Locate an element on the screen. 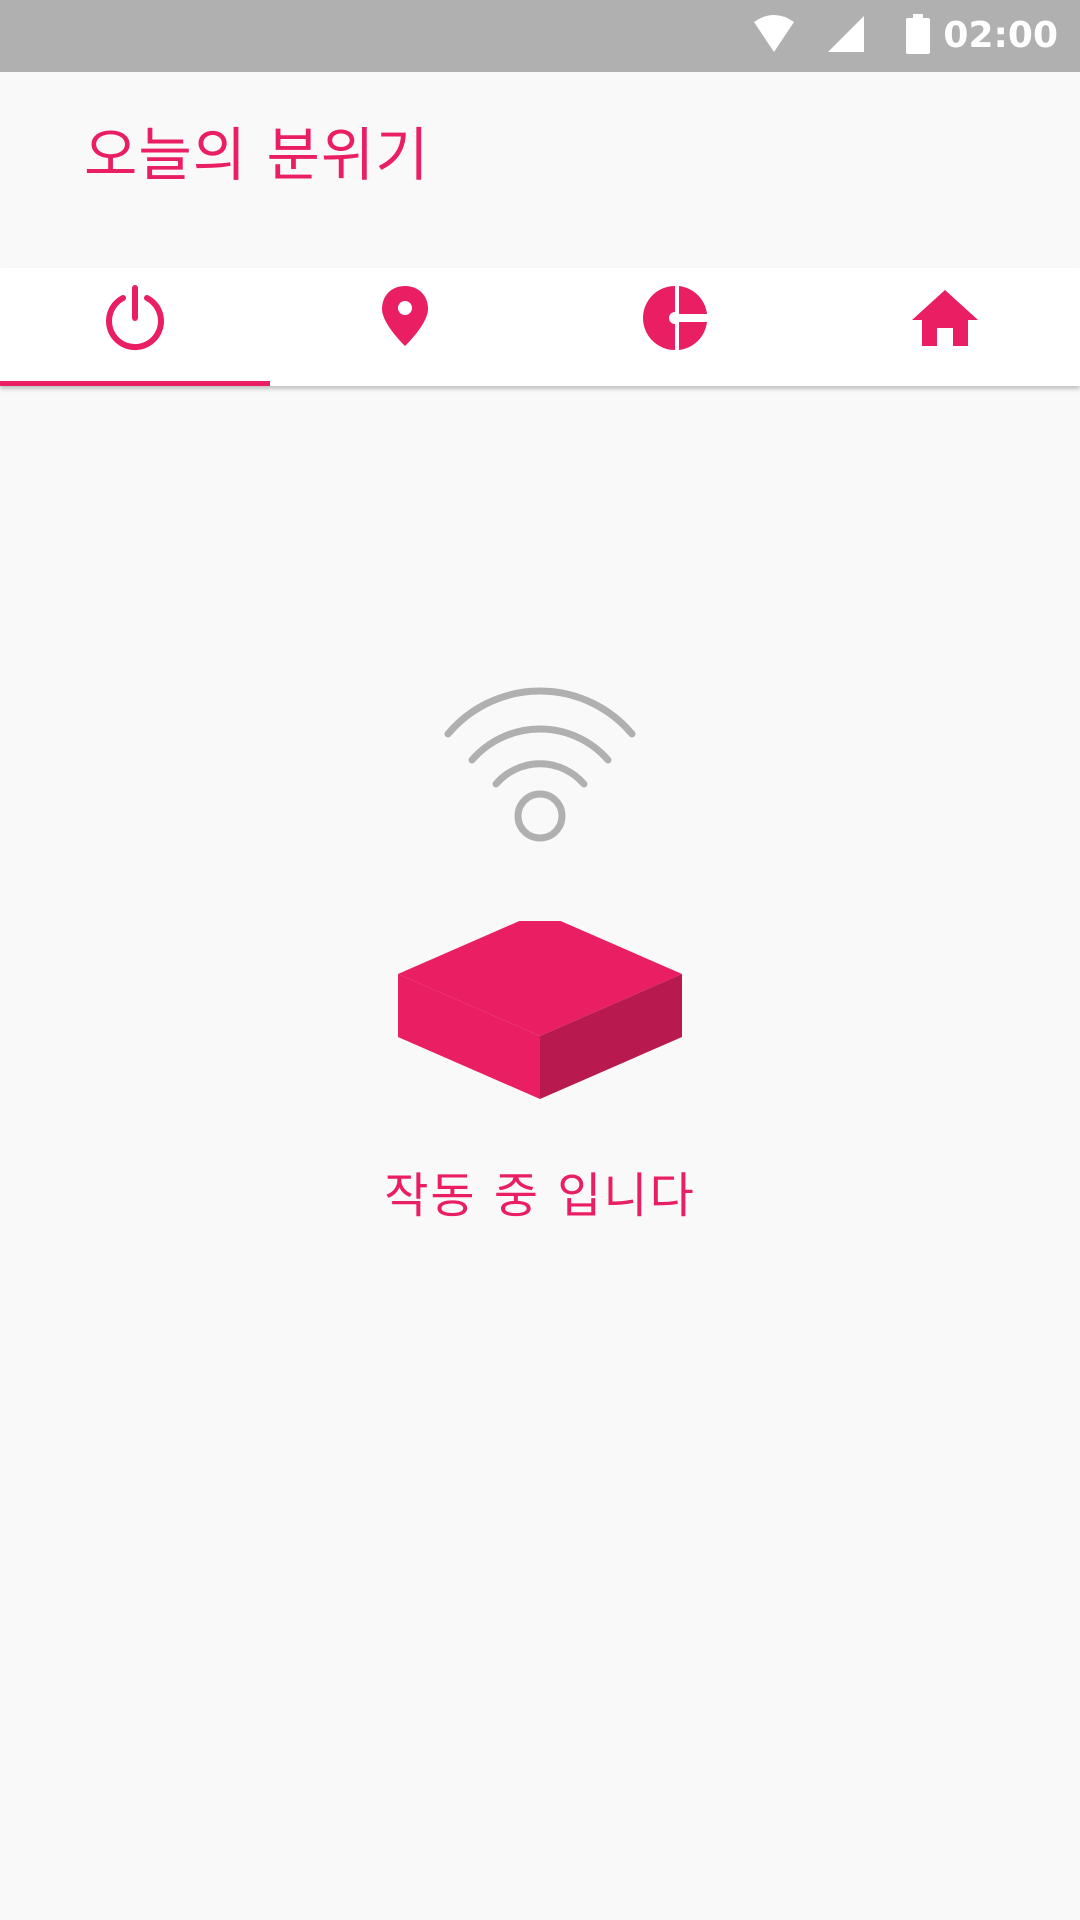 The height and width of the screenshot is (1920, 1080). tab-bar is located at coordinates (540, 327).